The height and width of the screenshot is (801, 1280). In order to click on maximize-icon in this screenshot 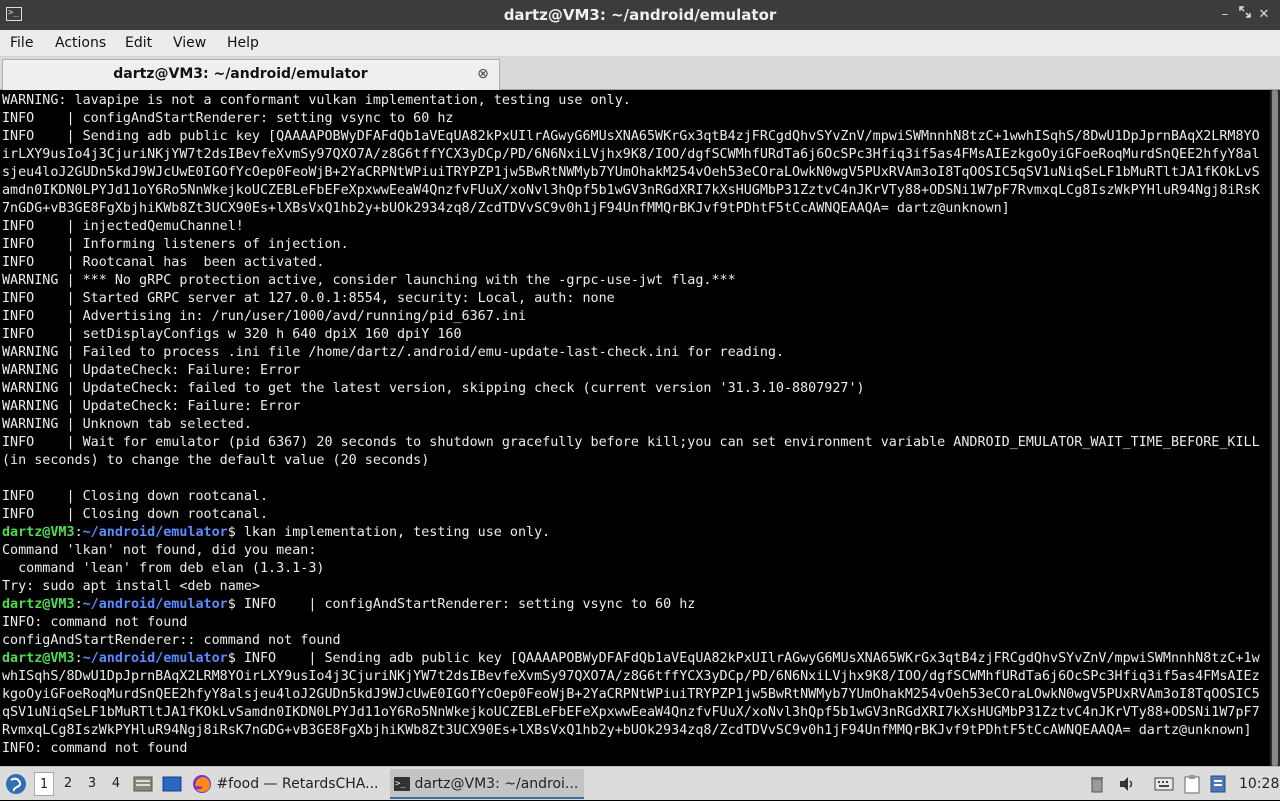, I will do `click(1245, 15)`.